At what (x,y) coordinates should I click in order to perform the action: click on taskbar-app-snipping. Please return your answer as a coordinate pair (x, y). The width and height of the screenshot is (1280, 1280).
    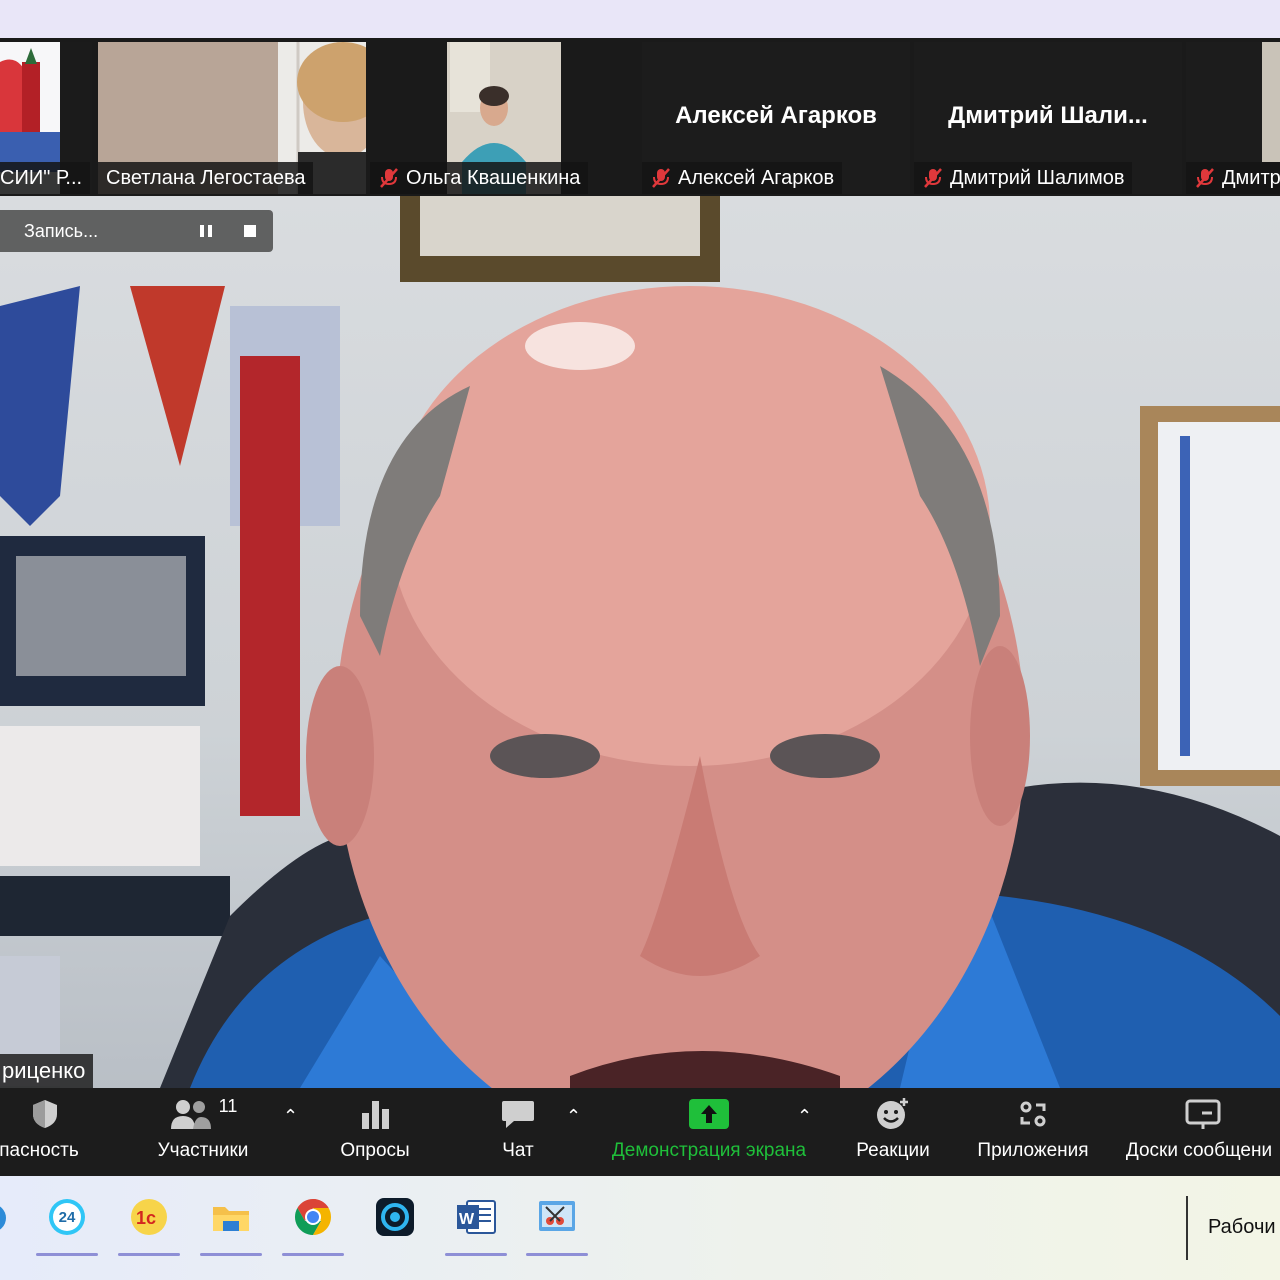
    Looking at the image, I should click on (557, 1223).